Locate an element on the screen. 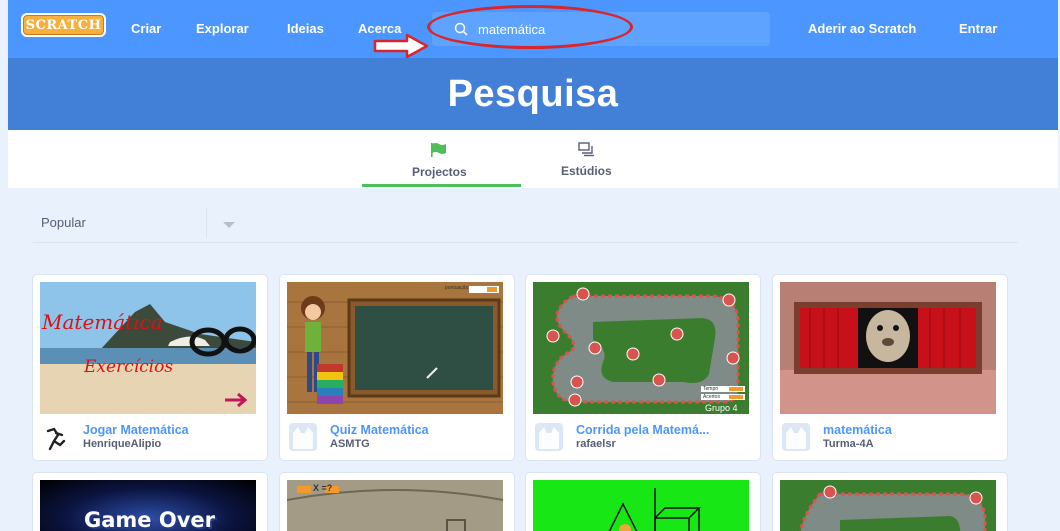  project-thumbnail: Game Over is located at coordinates (148, 505).